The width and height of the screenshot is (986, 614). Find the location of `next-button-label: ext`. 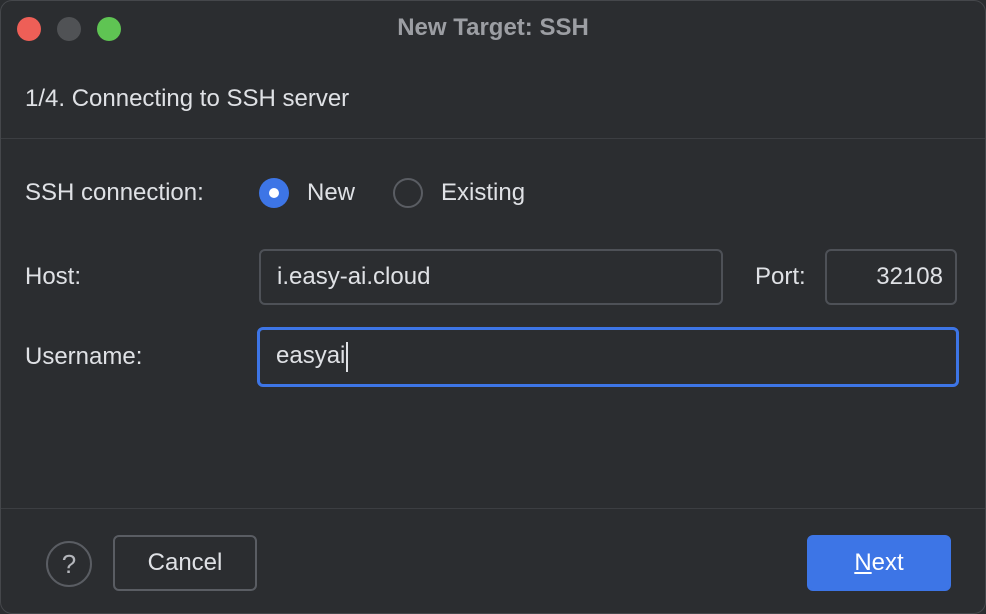

next-button-label: ext is located at coordinates (887, 562).